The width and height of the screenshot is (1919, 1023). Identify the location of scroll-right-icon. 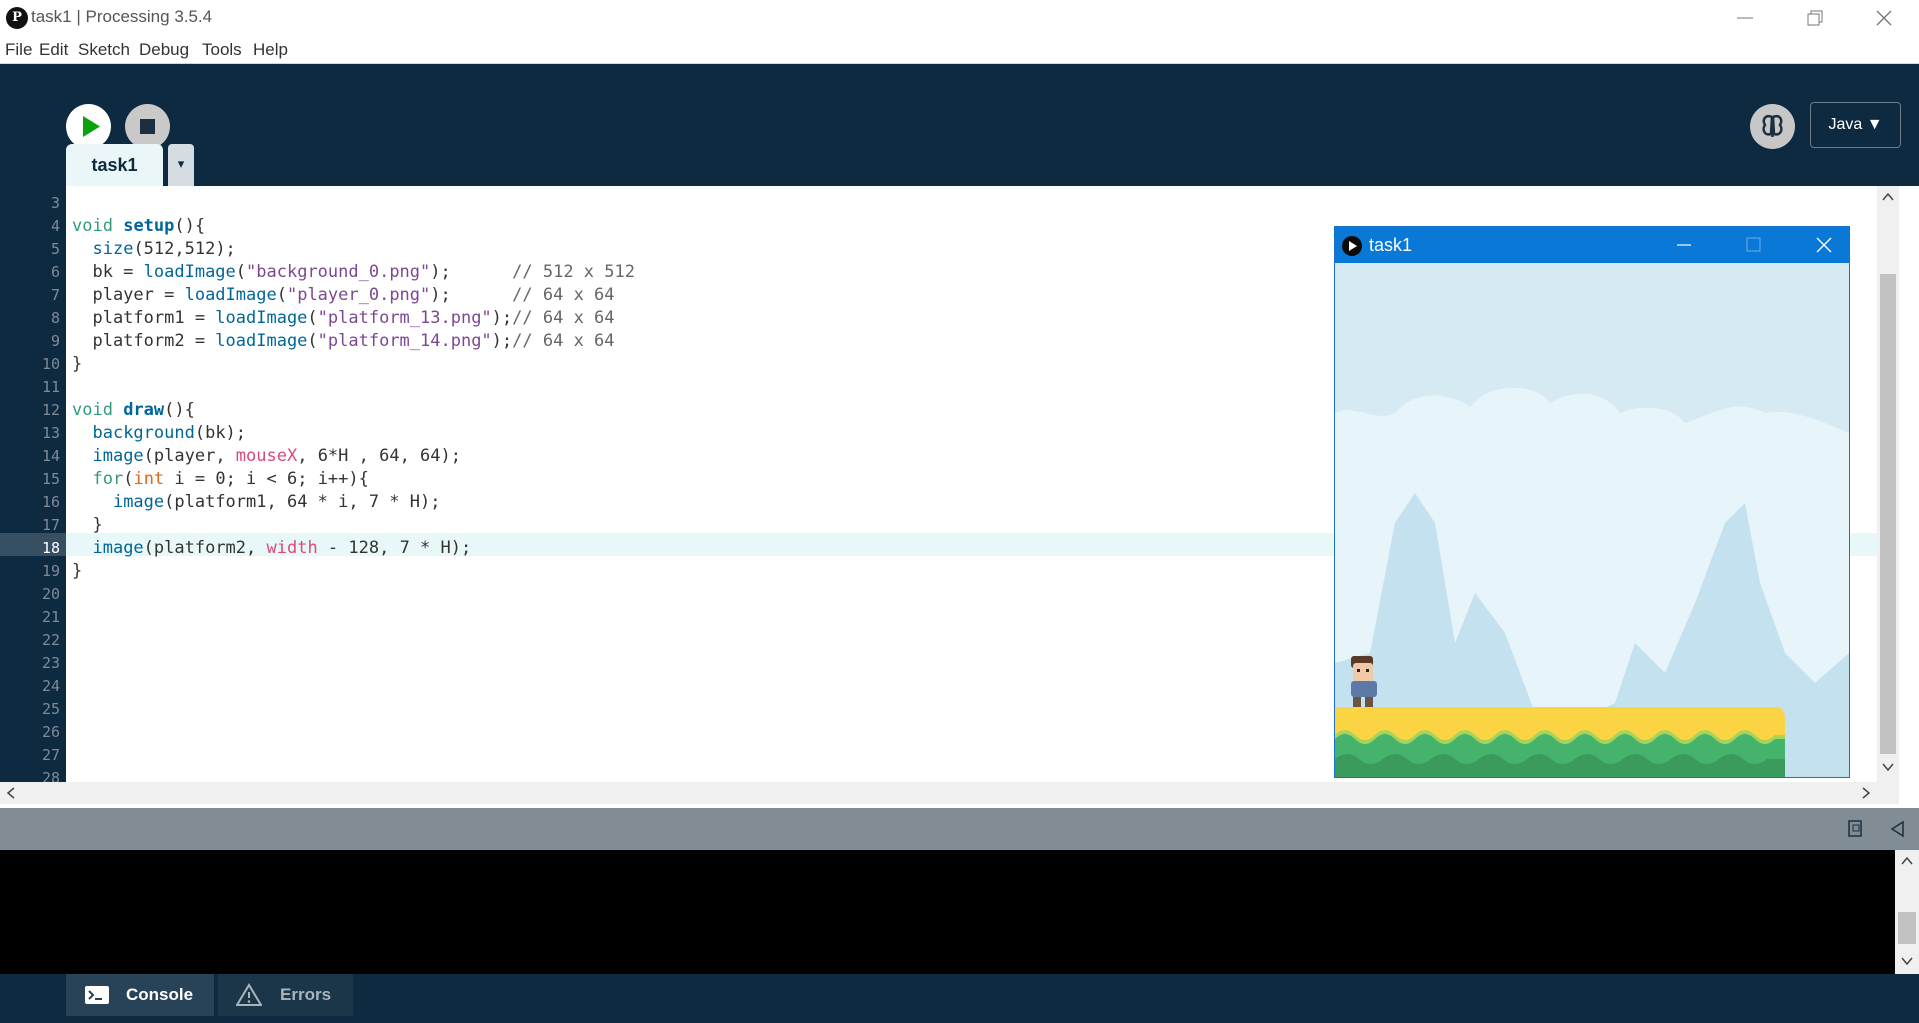
(1866, 793).